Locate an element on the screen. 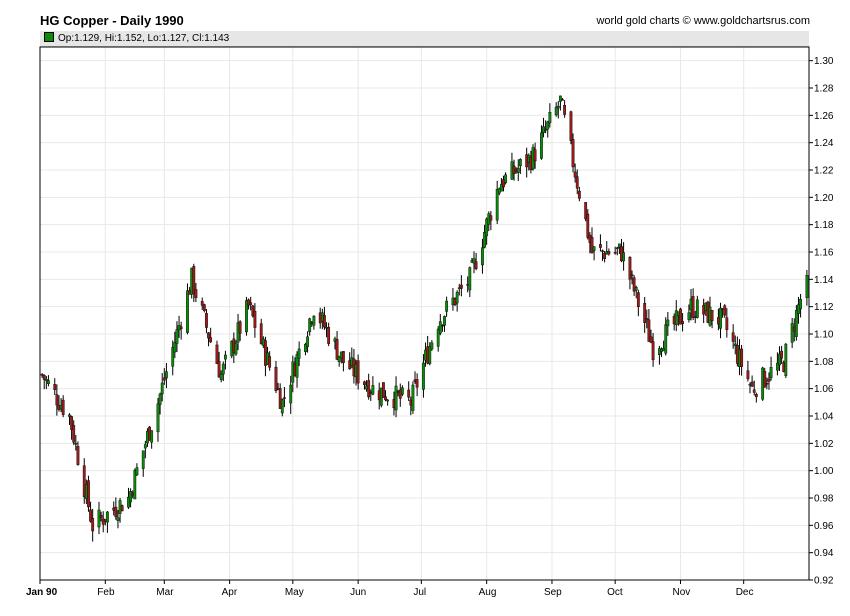  y-tick-label: 1.00 is located at coordinates (824, 471).